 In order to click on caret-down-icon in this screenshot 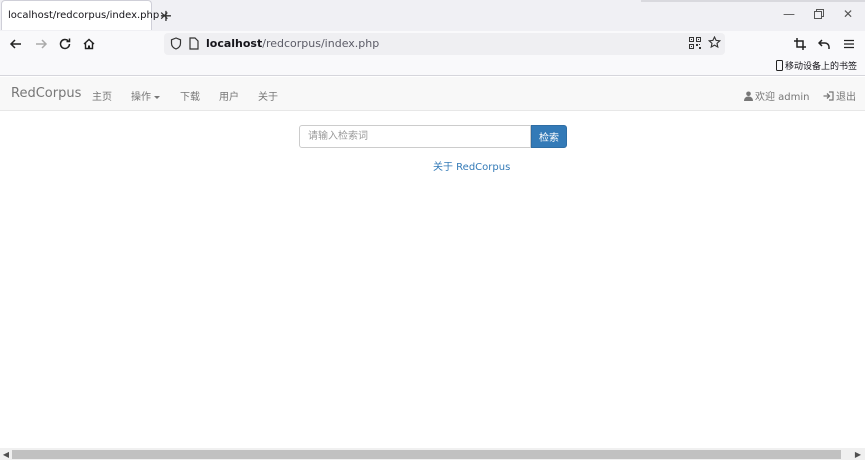, I will do `click(157, 97)`.